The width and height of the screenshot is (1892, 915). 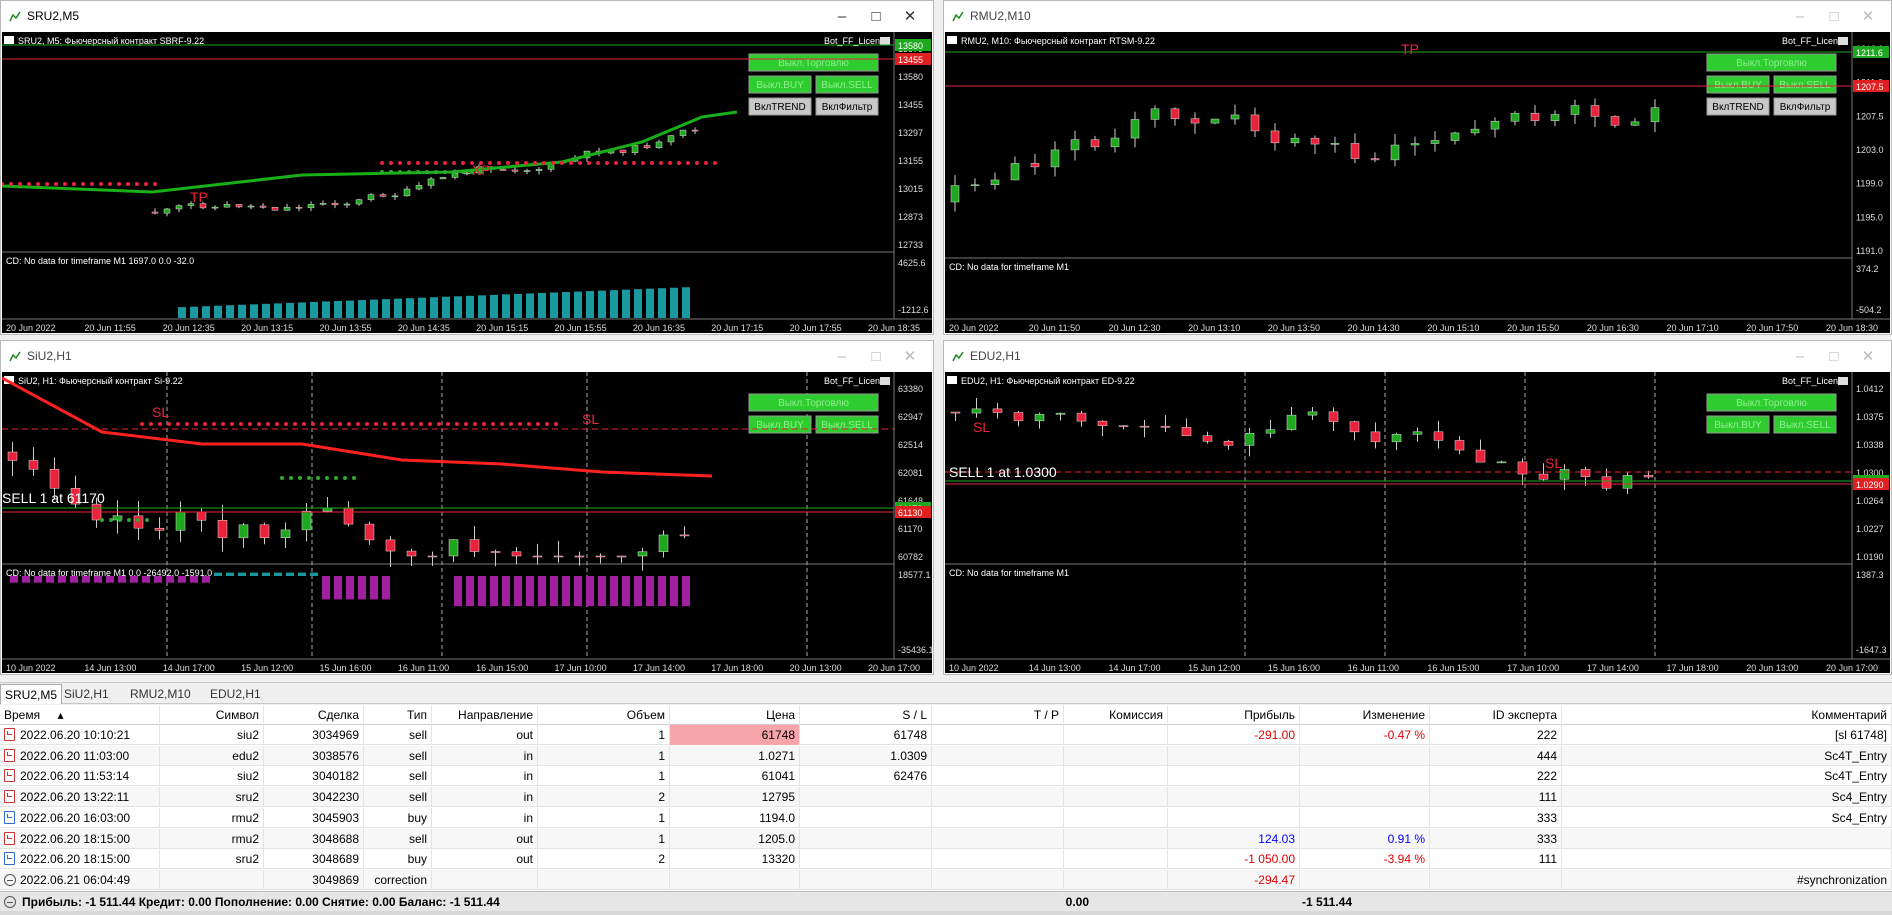 I want to click on column-header: Комментарий, so click(x=1727, y=715).